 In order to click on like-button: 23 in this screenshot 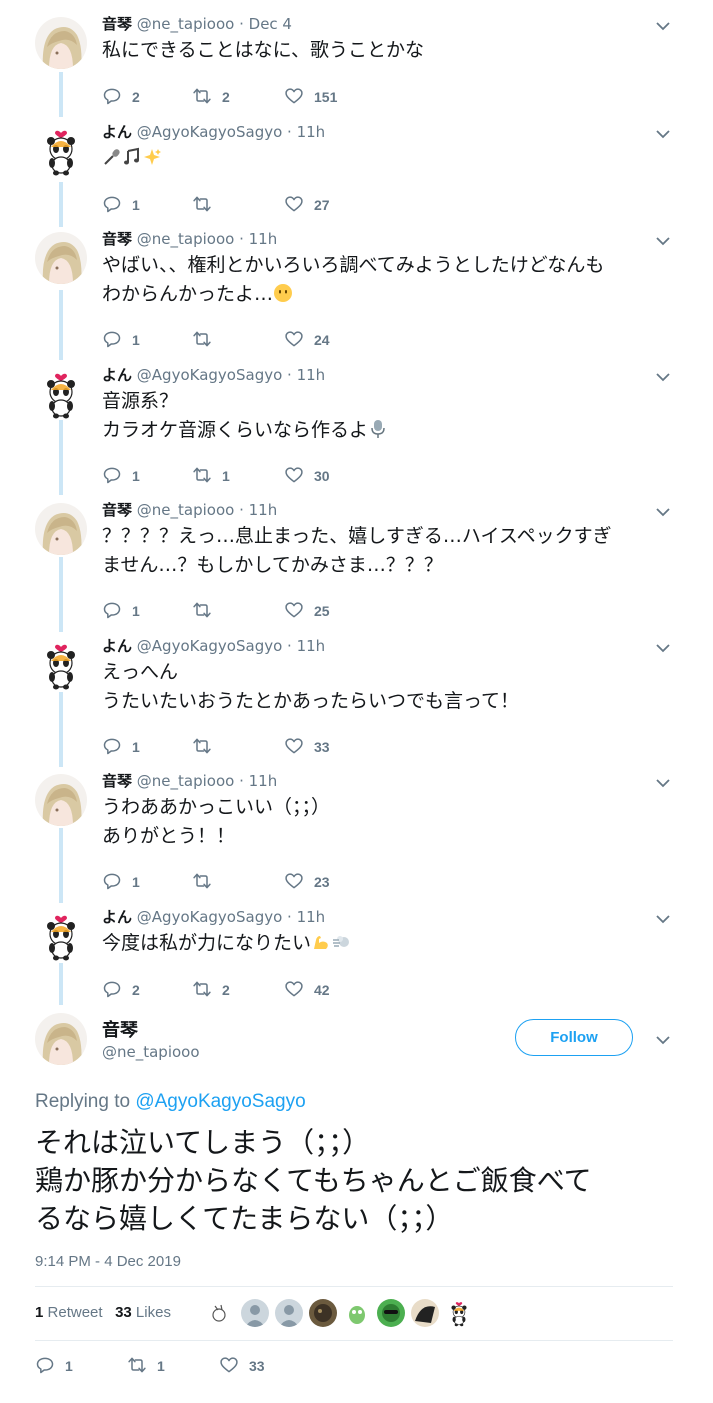, I will do `click(307, 882)`.